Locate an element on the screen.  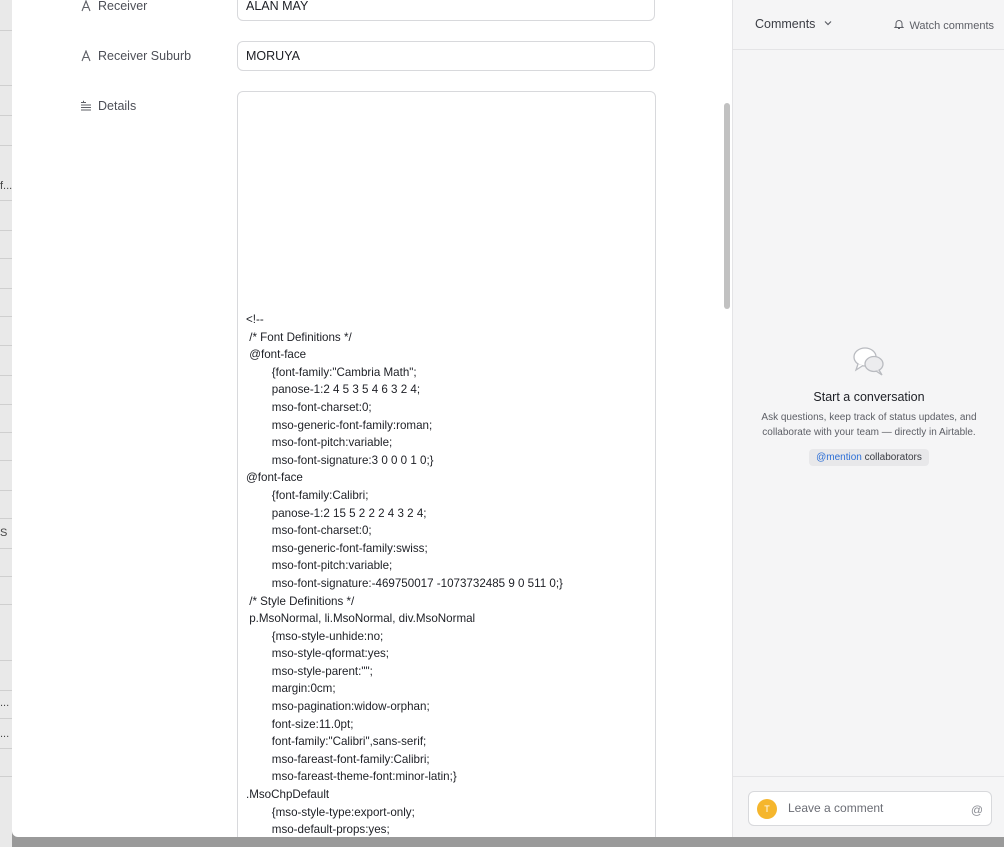
comments-tab-label: Comments is located at coordinates (785, 24).